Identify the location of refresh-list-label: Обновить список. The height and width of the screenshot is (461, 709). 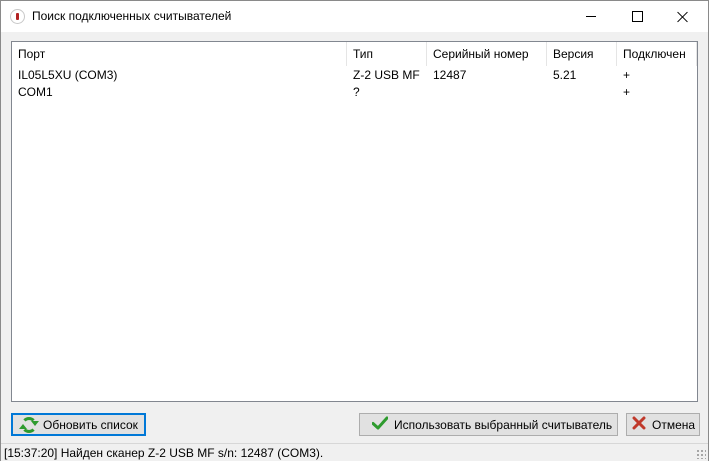
(90, 424).